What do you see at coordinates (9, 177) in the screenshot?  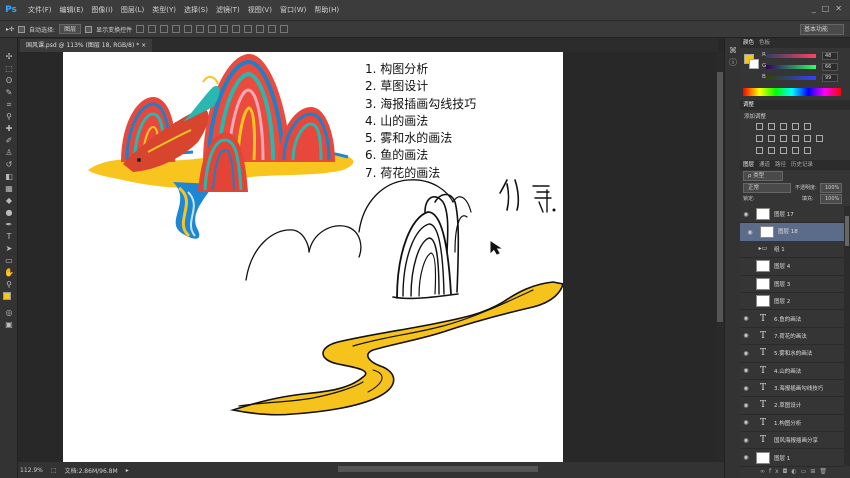 I see `eraser-tool-icon: ◧` at bounding box center [9, 177].